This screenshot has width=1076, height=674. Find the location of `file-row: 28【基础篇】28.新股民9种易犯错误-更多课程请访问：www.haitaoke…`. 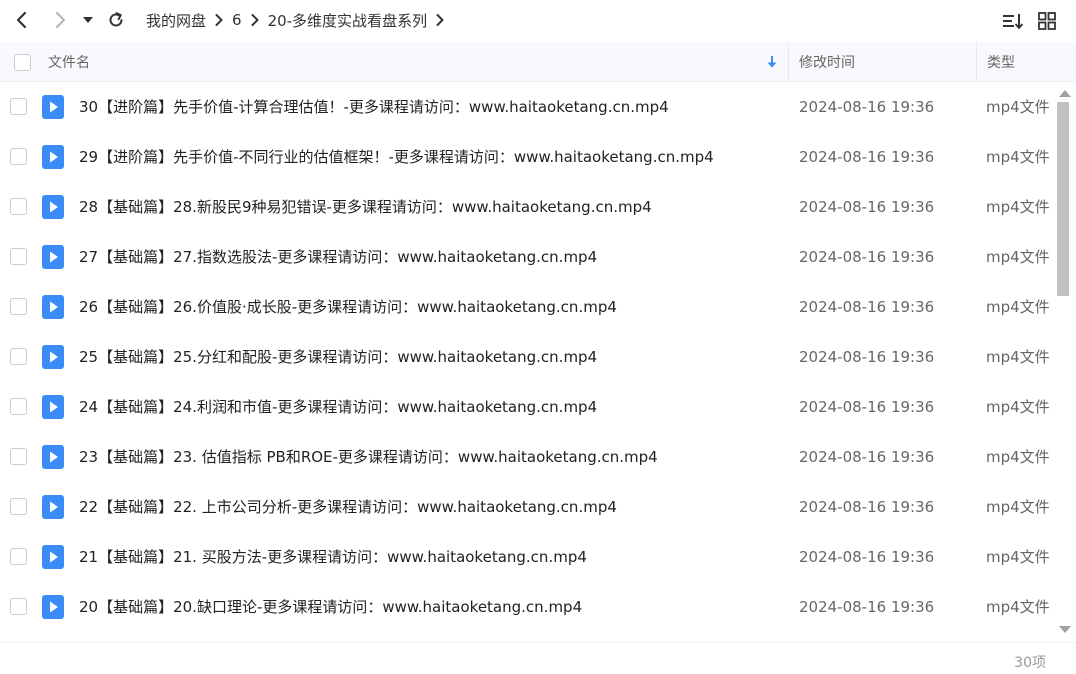

file-row: 28【基础篇】28.新股民9种易犯错误-更多课程请访问：www.haitaoke… is located at coordinates (528, 207).